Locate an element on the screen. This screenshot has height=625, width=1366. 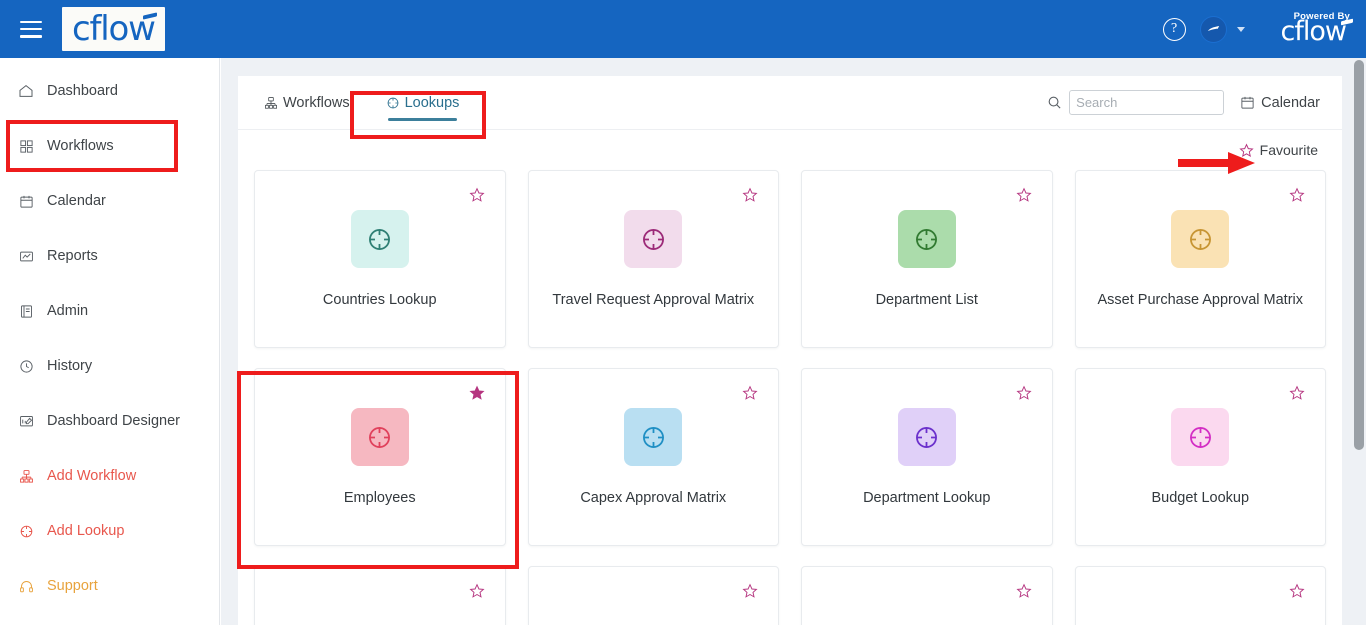
lookup-card-label: Travel Request Approval Matrix is located at coordinates (653, 300).